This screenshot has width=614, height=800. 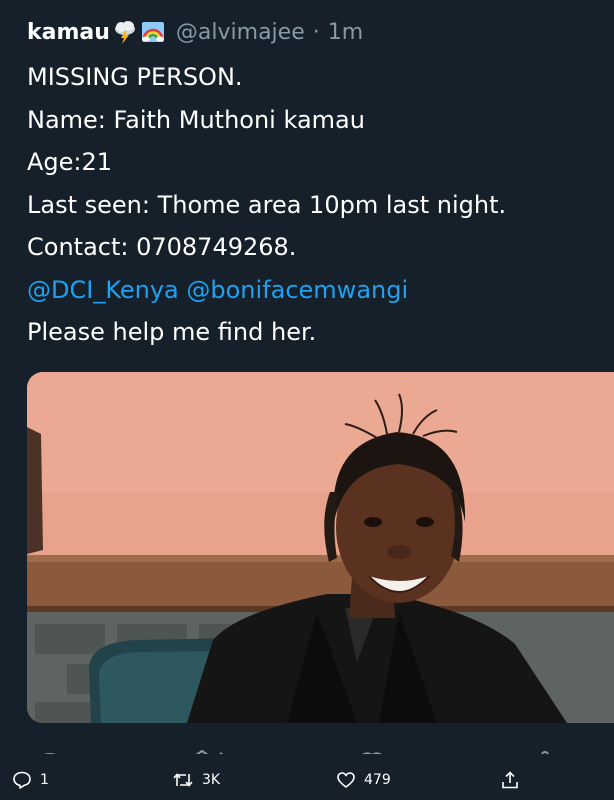 What do you see at coordinates (345, 32) in the screenshot?
I see `tweet-timestamp: 1m` at bounding box center [345, 32].